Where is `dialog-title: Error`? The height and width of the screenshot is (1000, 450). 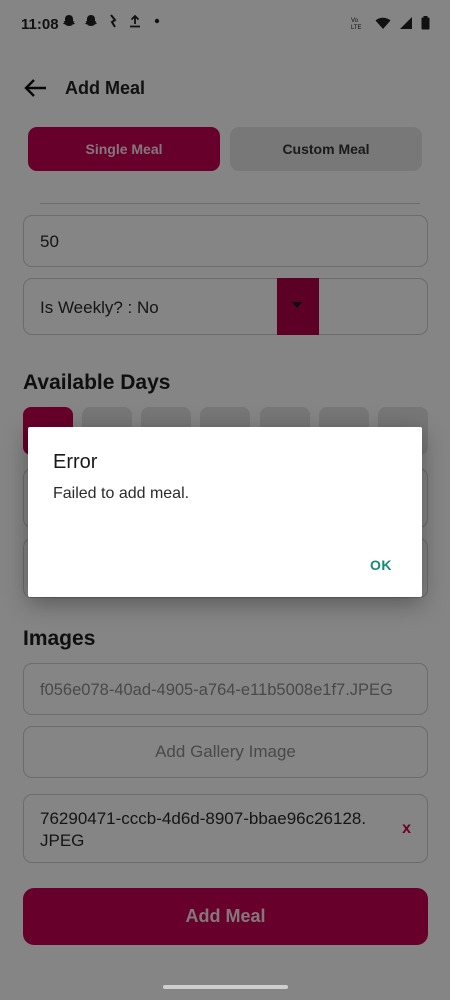
dialog-title: Error is located at coordinates (75, 462).